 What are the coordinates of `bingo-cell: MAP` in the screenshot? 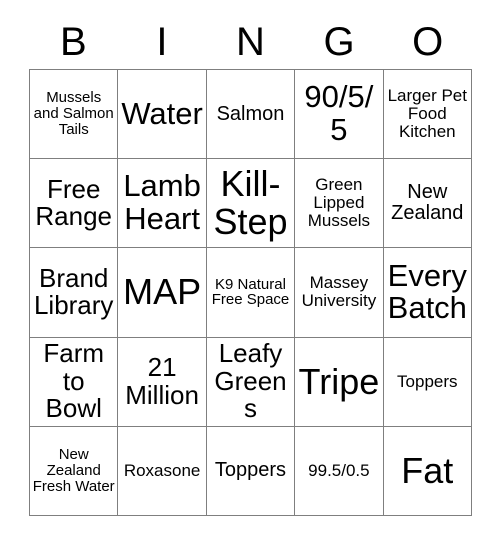 It's located at (162, 293).